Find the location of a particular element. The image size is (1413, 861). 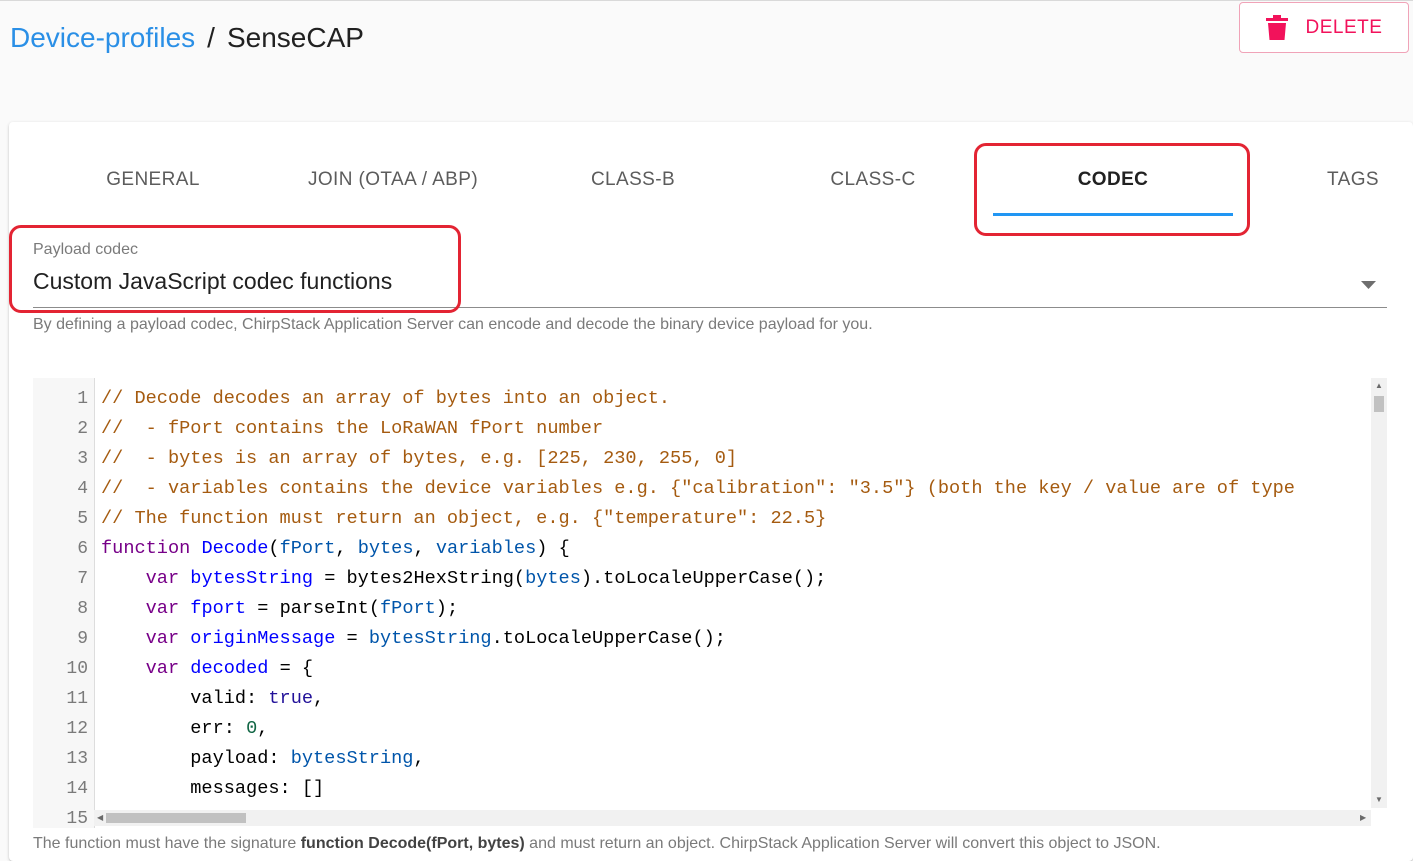

tab-tags: TAGS is located at coordinates (1323, 180).